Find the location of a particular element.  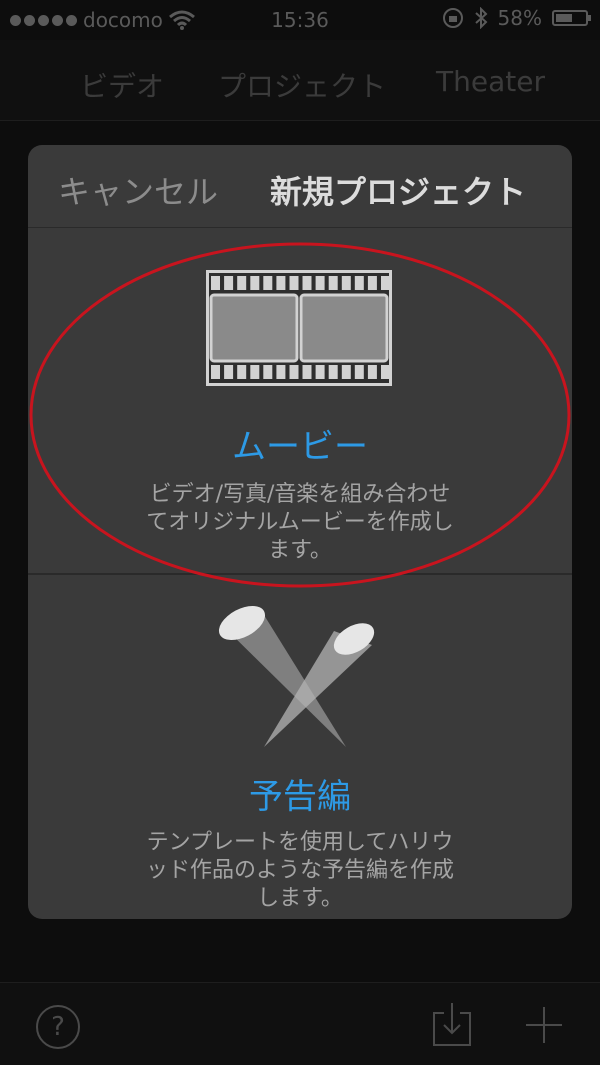

tab-bar: ビデオ プロジェクト Theater is located at coordinates (300, 80).